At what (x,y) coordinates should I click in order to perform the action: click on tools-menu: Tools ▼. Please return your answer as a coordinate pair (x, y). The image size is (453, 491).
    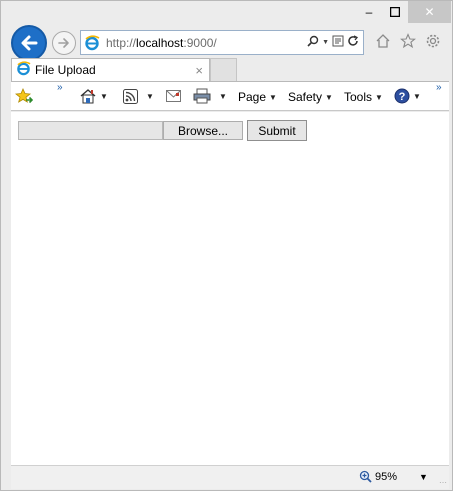
    Looking at the image, I should click on (363, 97).